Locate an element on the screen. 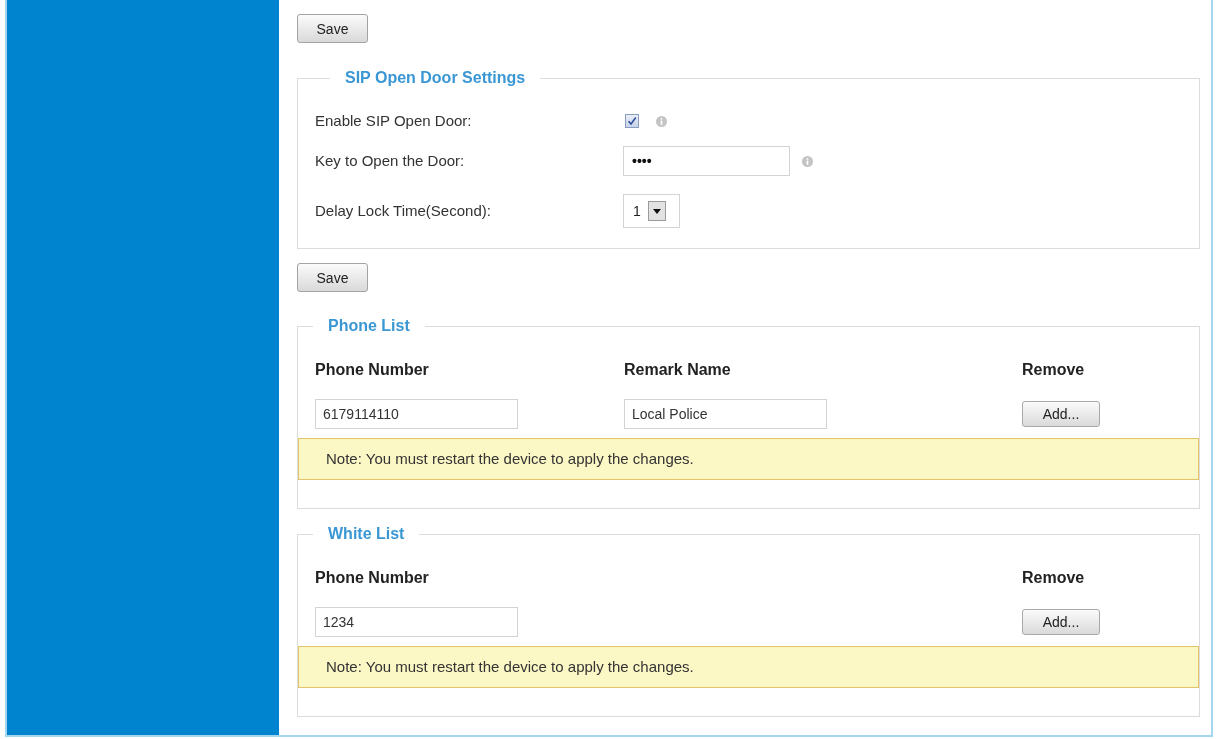 This screenshot has height=739, width=1220. section-title: White List is located at coordinates (366, 534).